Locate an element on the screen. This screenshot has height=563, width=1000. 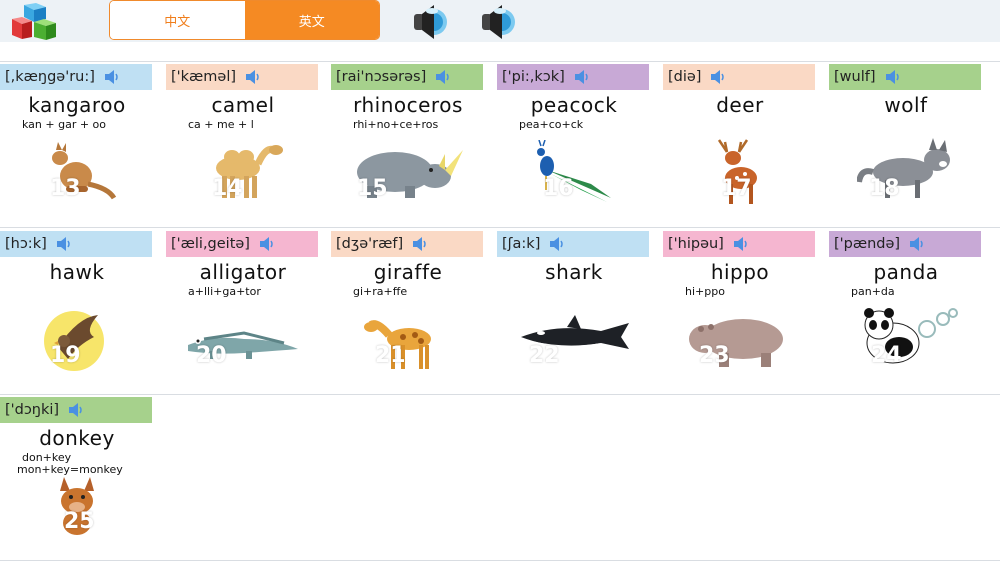
phonetic-bar: ['æli,geitə] is located at coordinates (242, 244).